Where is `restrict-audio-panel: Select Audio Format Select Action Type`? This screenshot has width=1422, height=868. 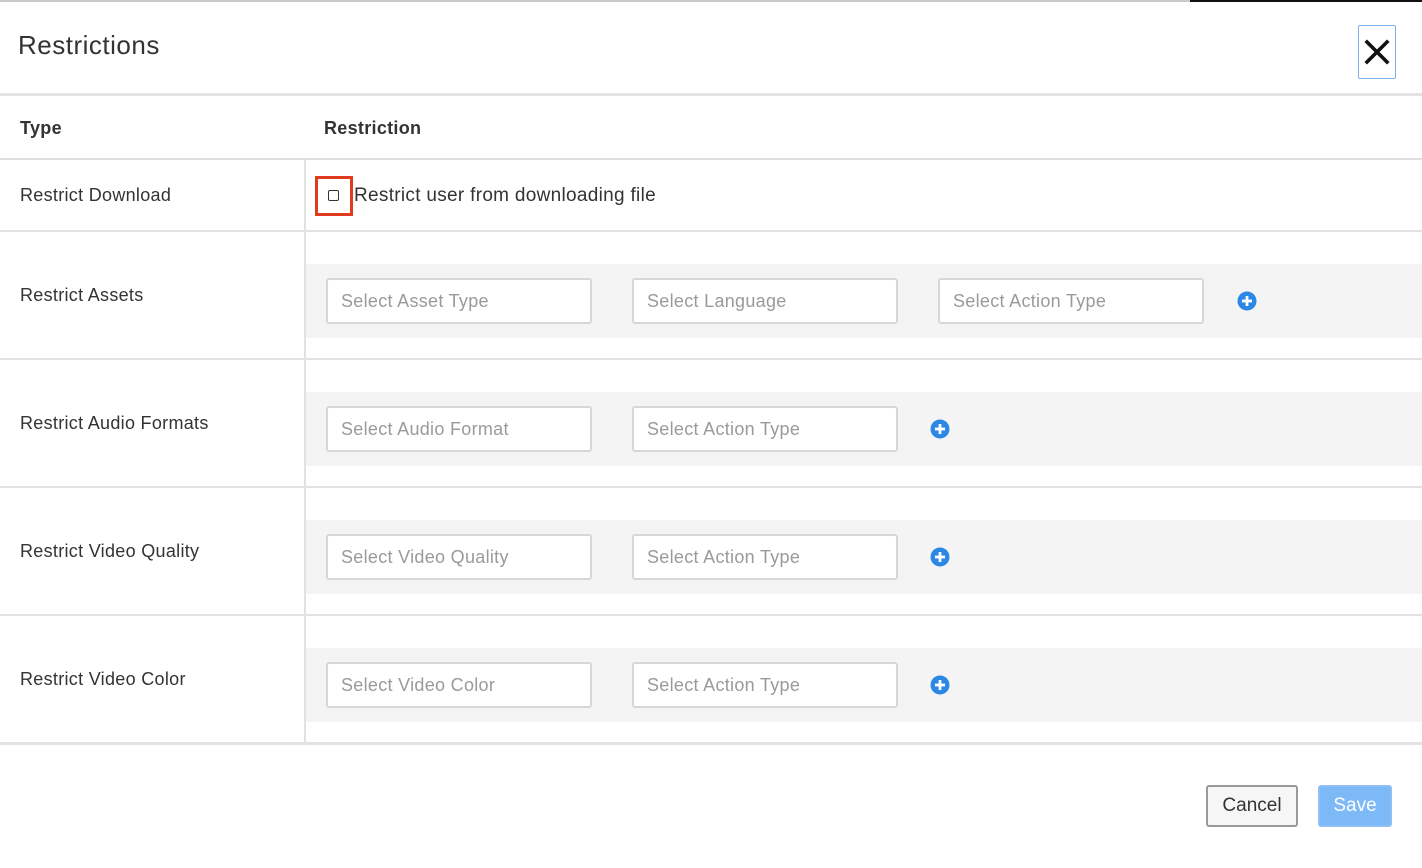 restrict-audio-panel: Select Audio Format Select Action Type is located at coordinates (864, 429).